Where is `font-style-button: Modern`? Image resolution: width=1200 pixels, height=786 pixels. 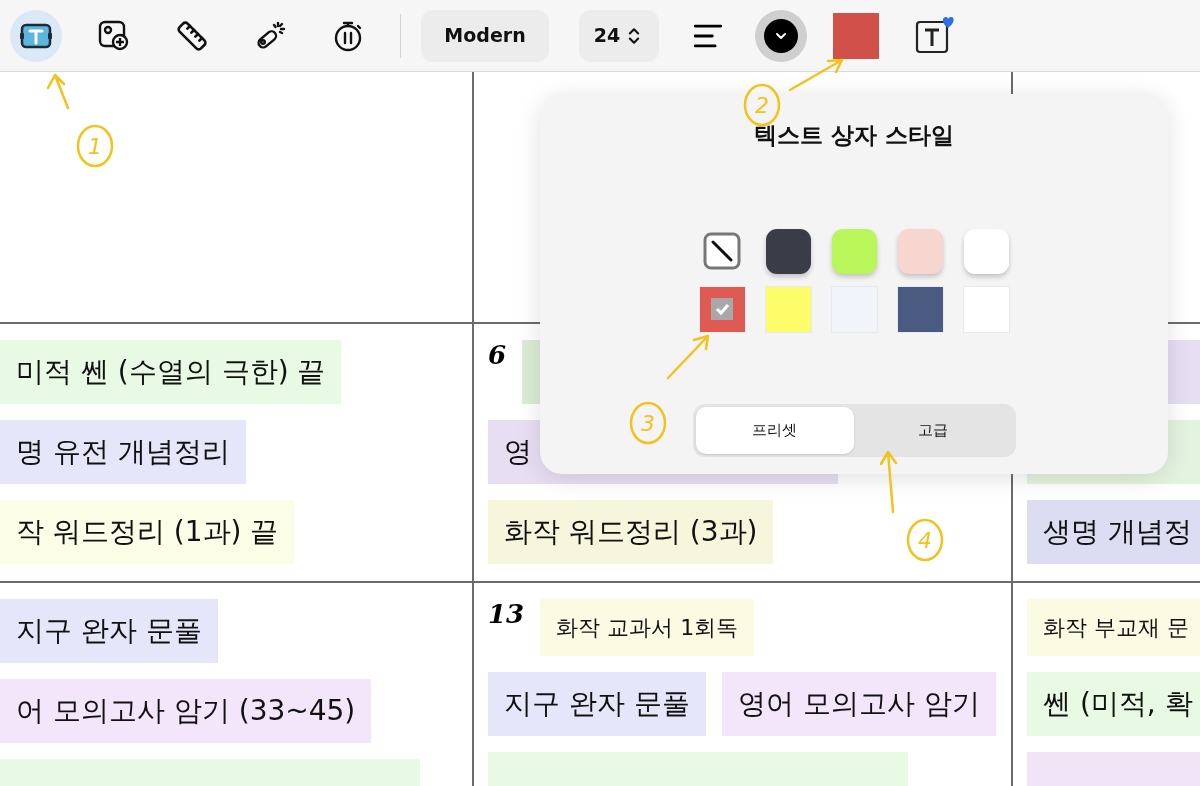
font-style-button: Modern is located at coordinates (485, 35).